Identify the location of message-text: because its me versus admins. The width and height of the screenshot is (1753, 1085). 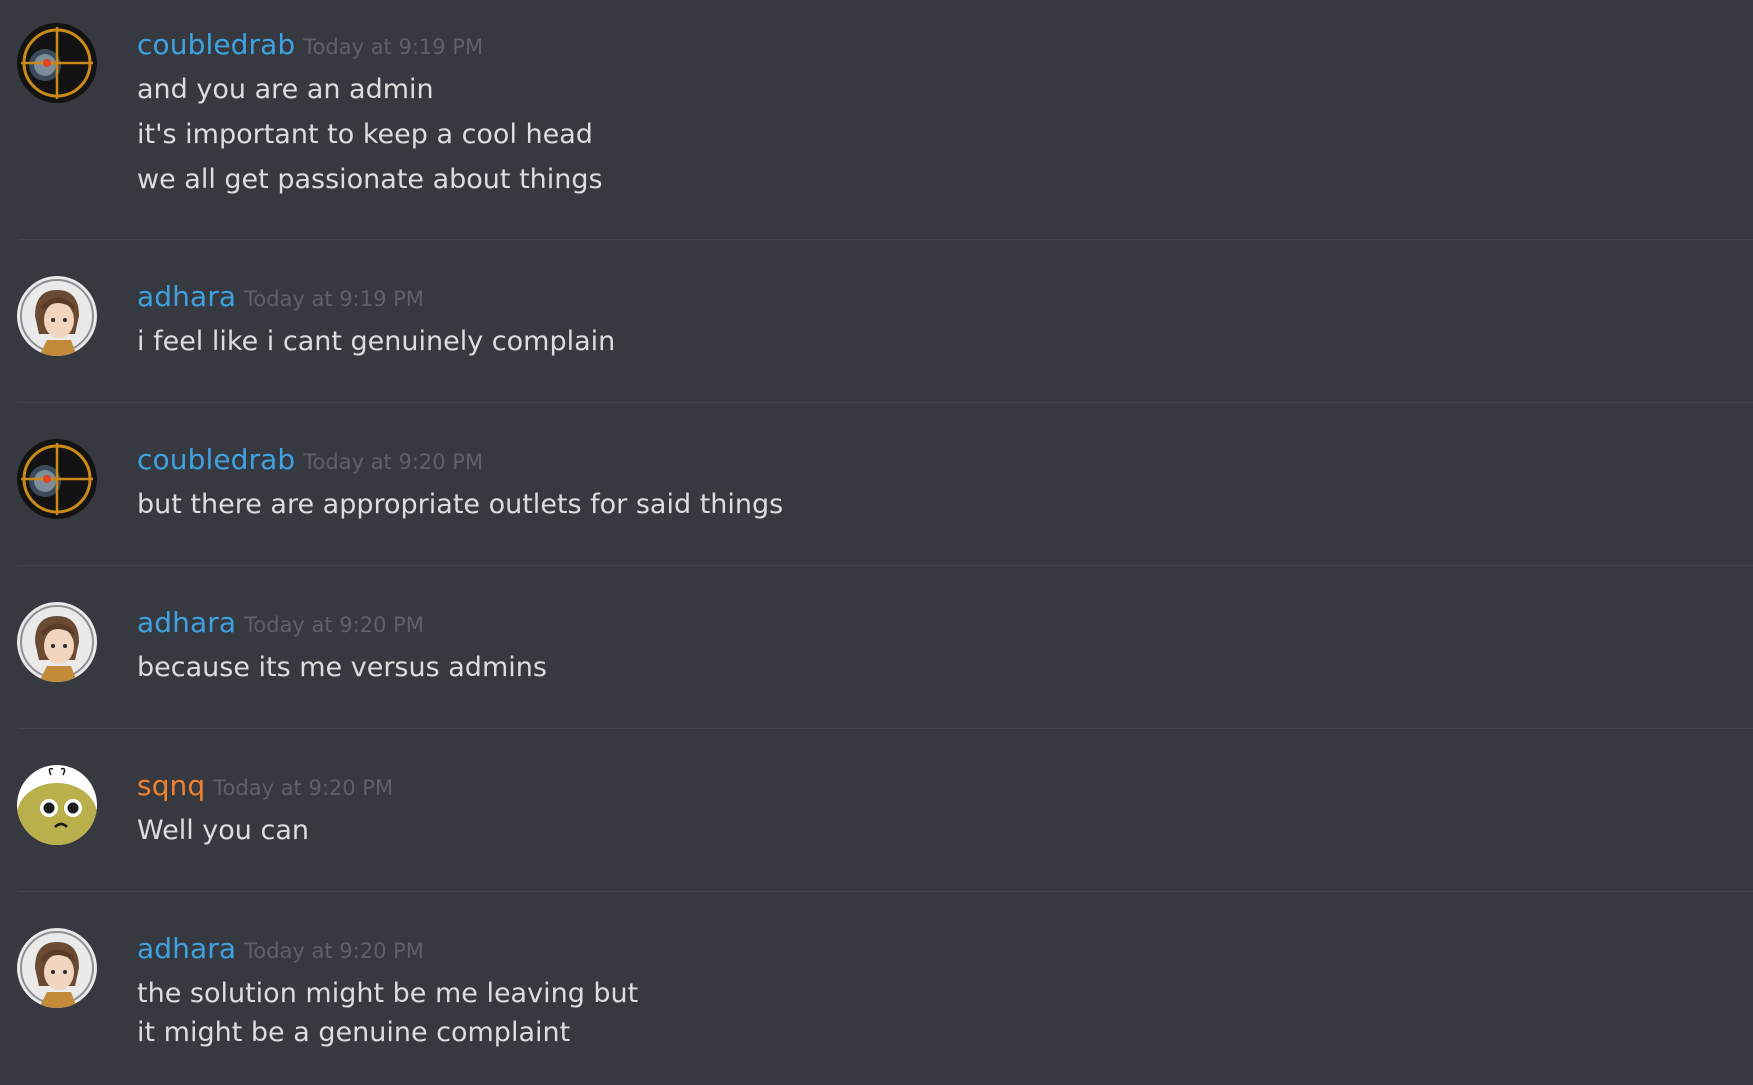
(342, 667).